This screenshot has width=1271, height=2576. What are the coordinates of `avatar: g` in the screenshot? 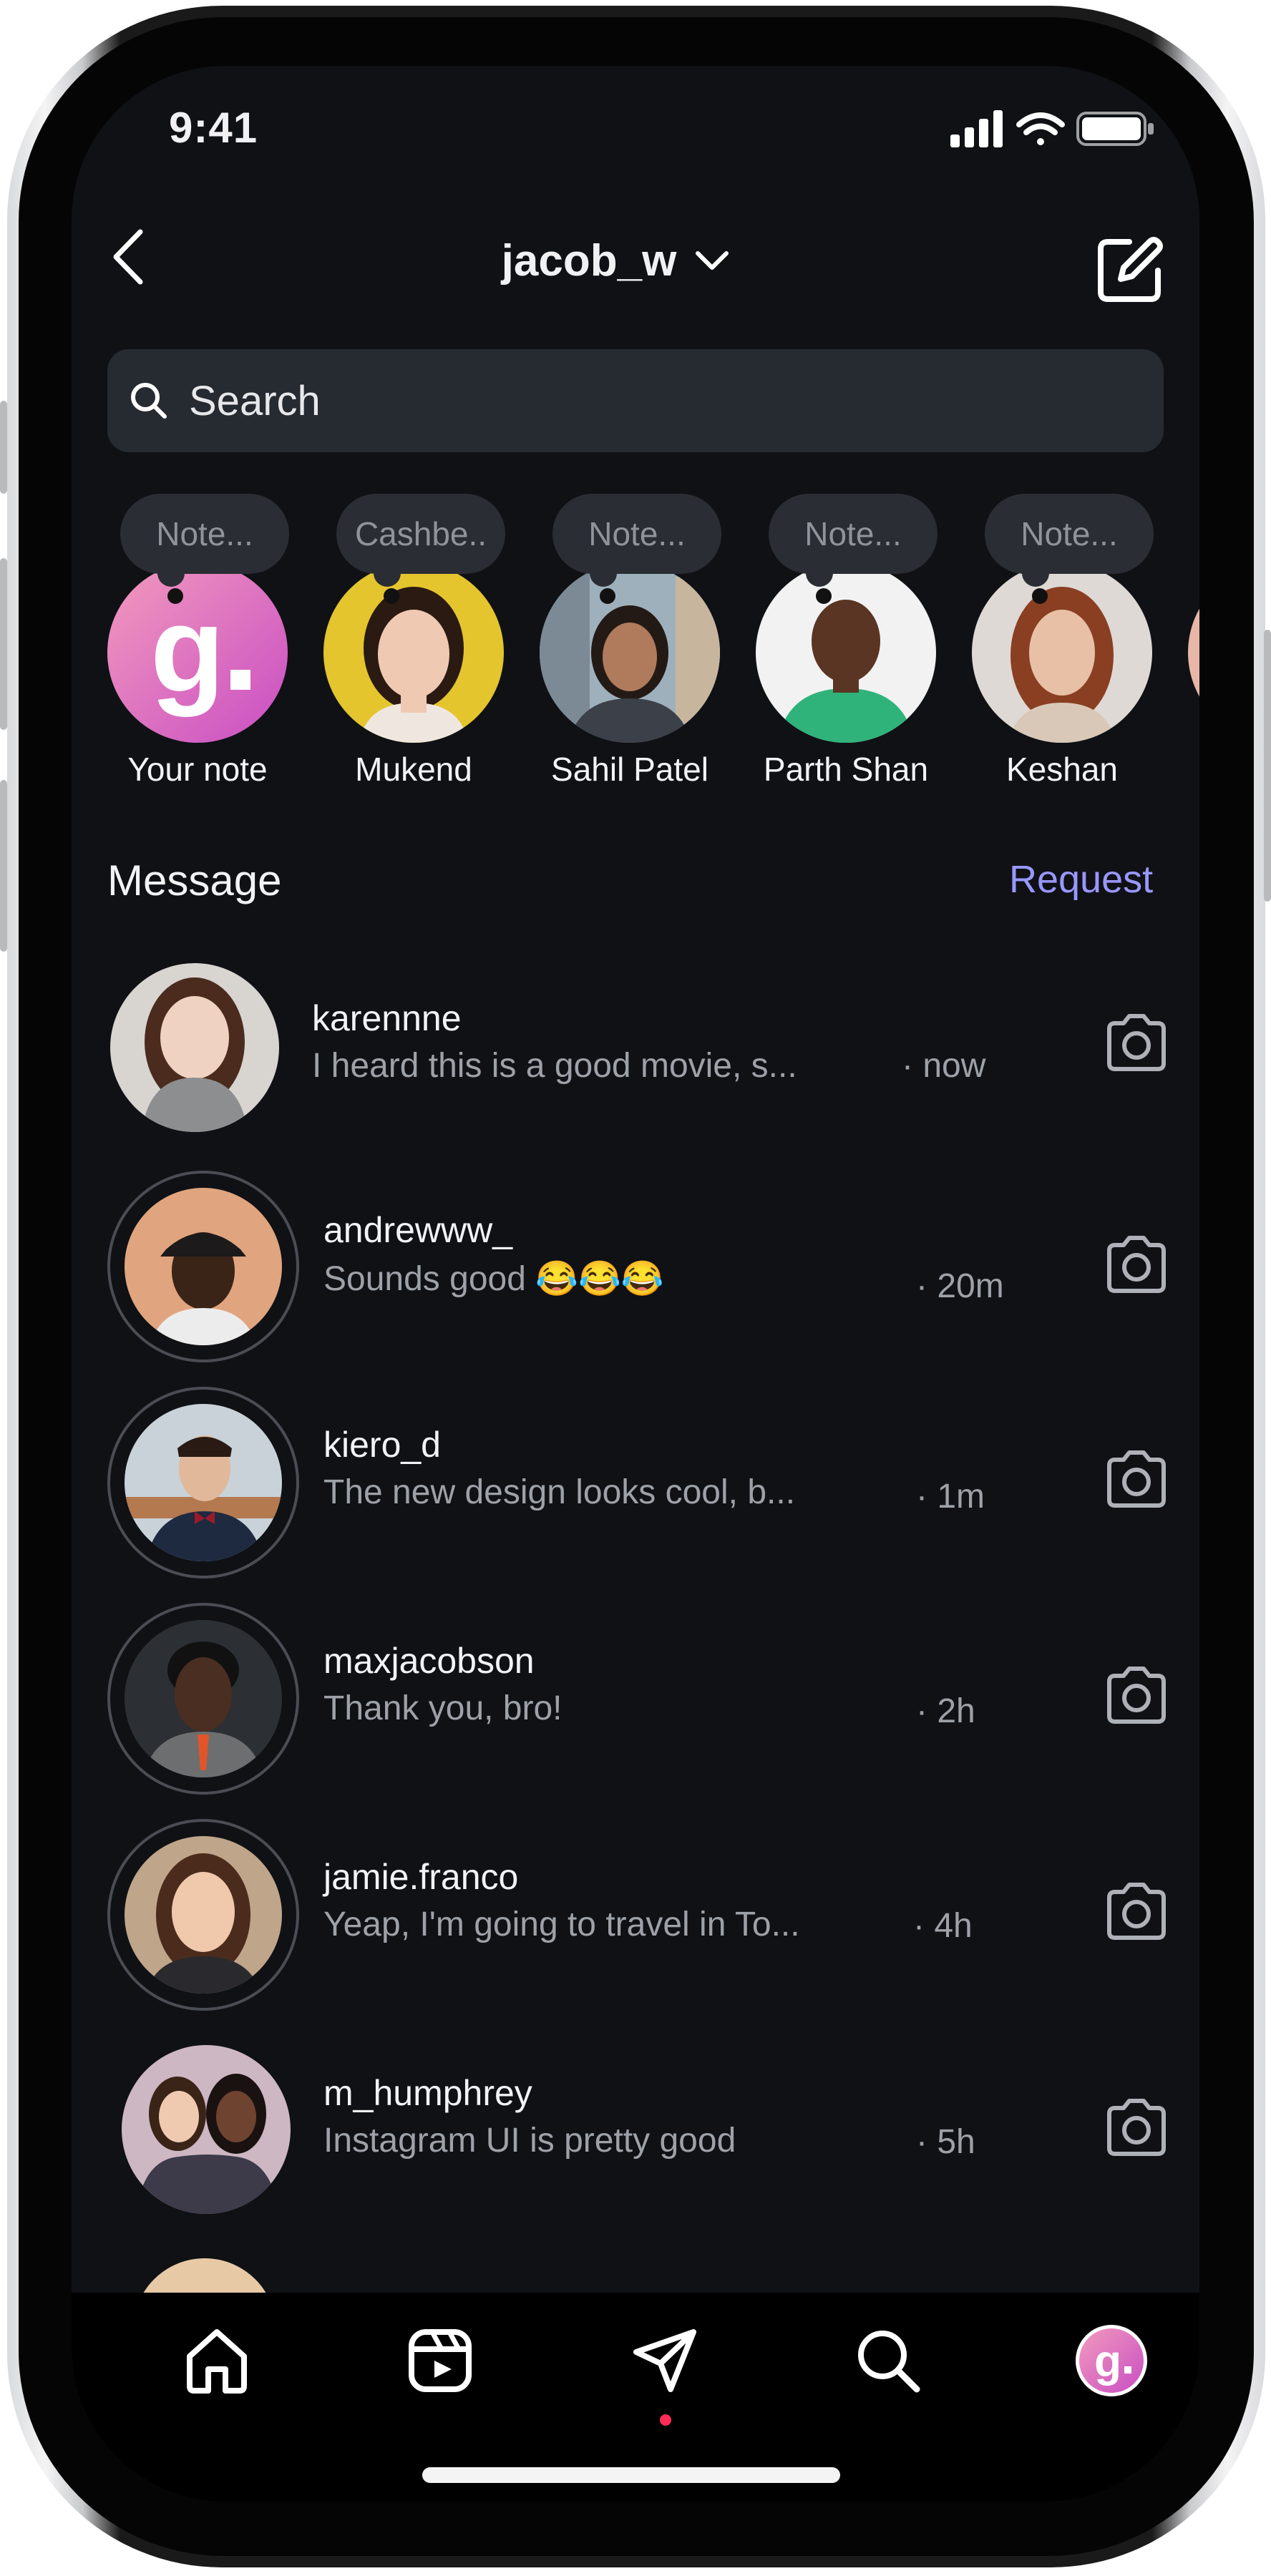 It's located at (197, 652).